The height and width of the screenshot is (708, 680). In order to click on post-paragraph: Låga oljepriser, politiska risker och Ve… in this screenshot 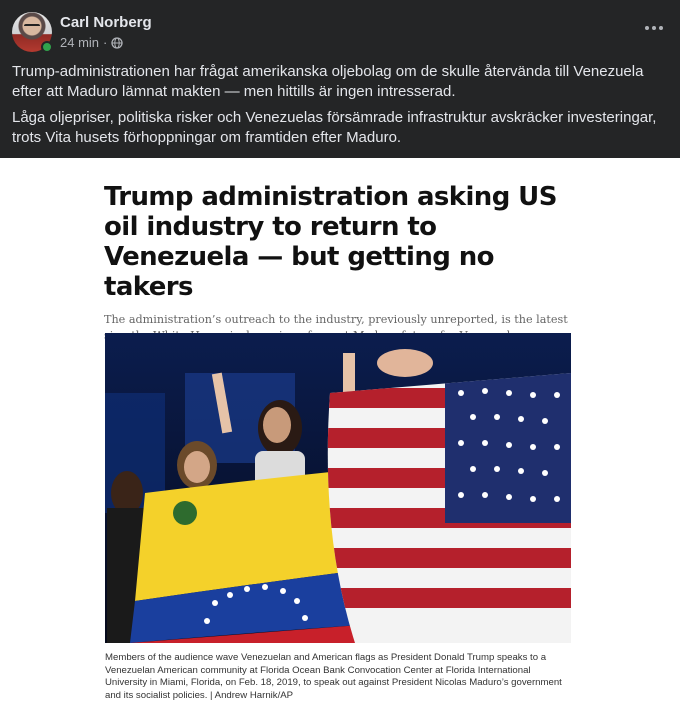, I will do `click(334, 127)`.